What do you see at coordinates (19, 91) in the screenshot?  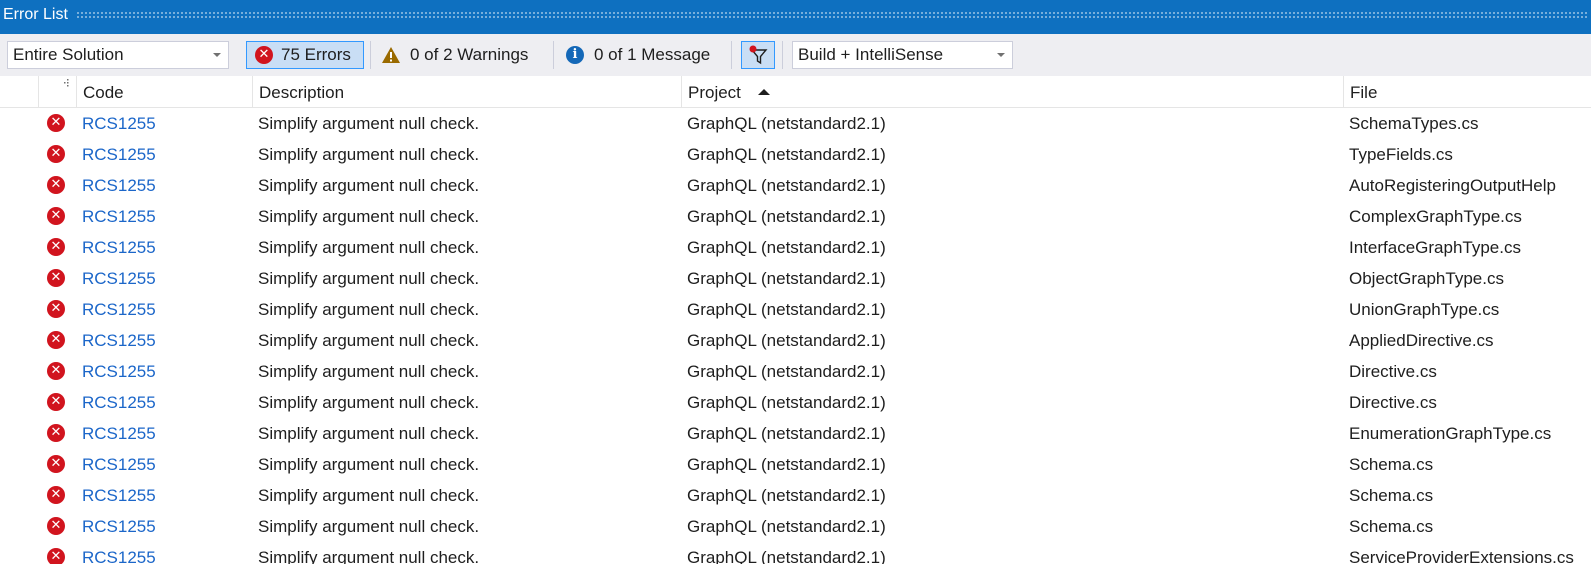 I see `severity-column-header` at bounding box center [19, 91].